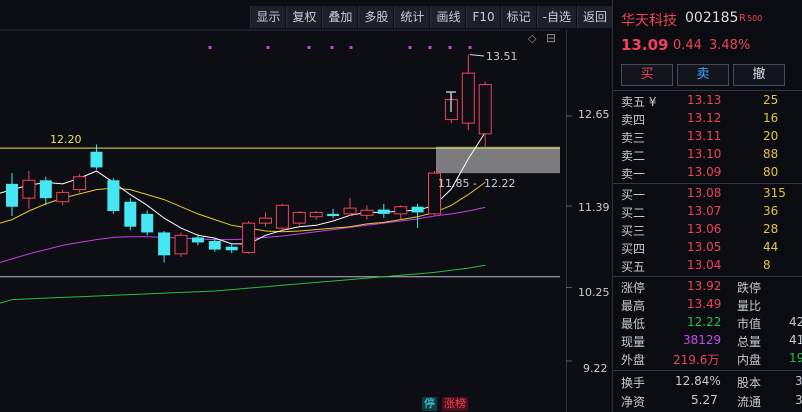  I want to click on bid-label: 买一, so click(633, 195).